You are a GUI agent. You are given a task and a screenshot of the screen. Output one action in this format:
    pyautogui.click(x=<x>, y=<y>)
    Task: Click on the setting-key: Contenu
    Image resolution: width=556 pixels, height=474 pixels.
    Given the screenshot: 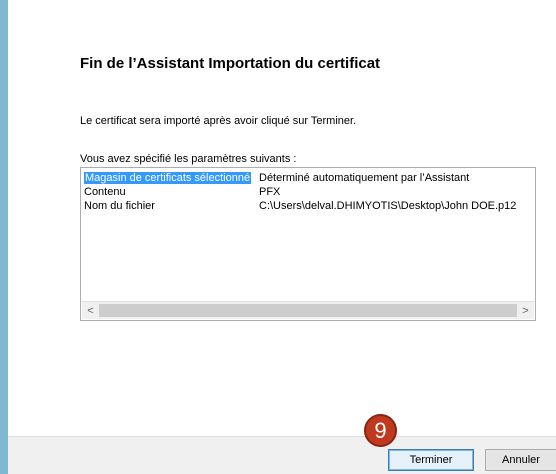 What is the action you would take?
    pyautogui.click(x=105, y=192)
    